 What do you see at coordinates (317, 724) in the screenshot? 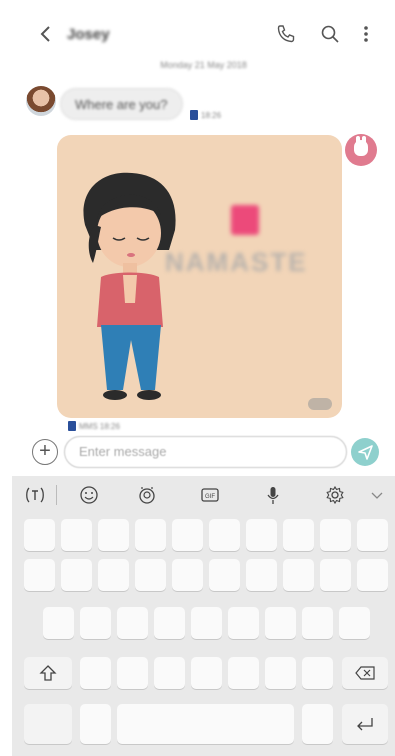
I see `period-key` at bounding box center [317, 724].